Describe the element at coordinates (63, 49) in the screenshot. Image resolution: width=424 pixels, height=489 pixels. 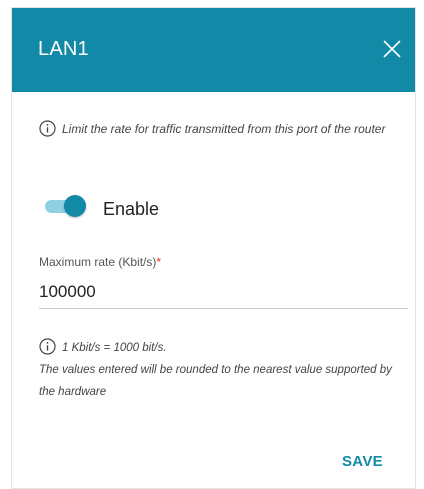
I see `dialog-title: LAN1` at that location.